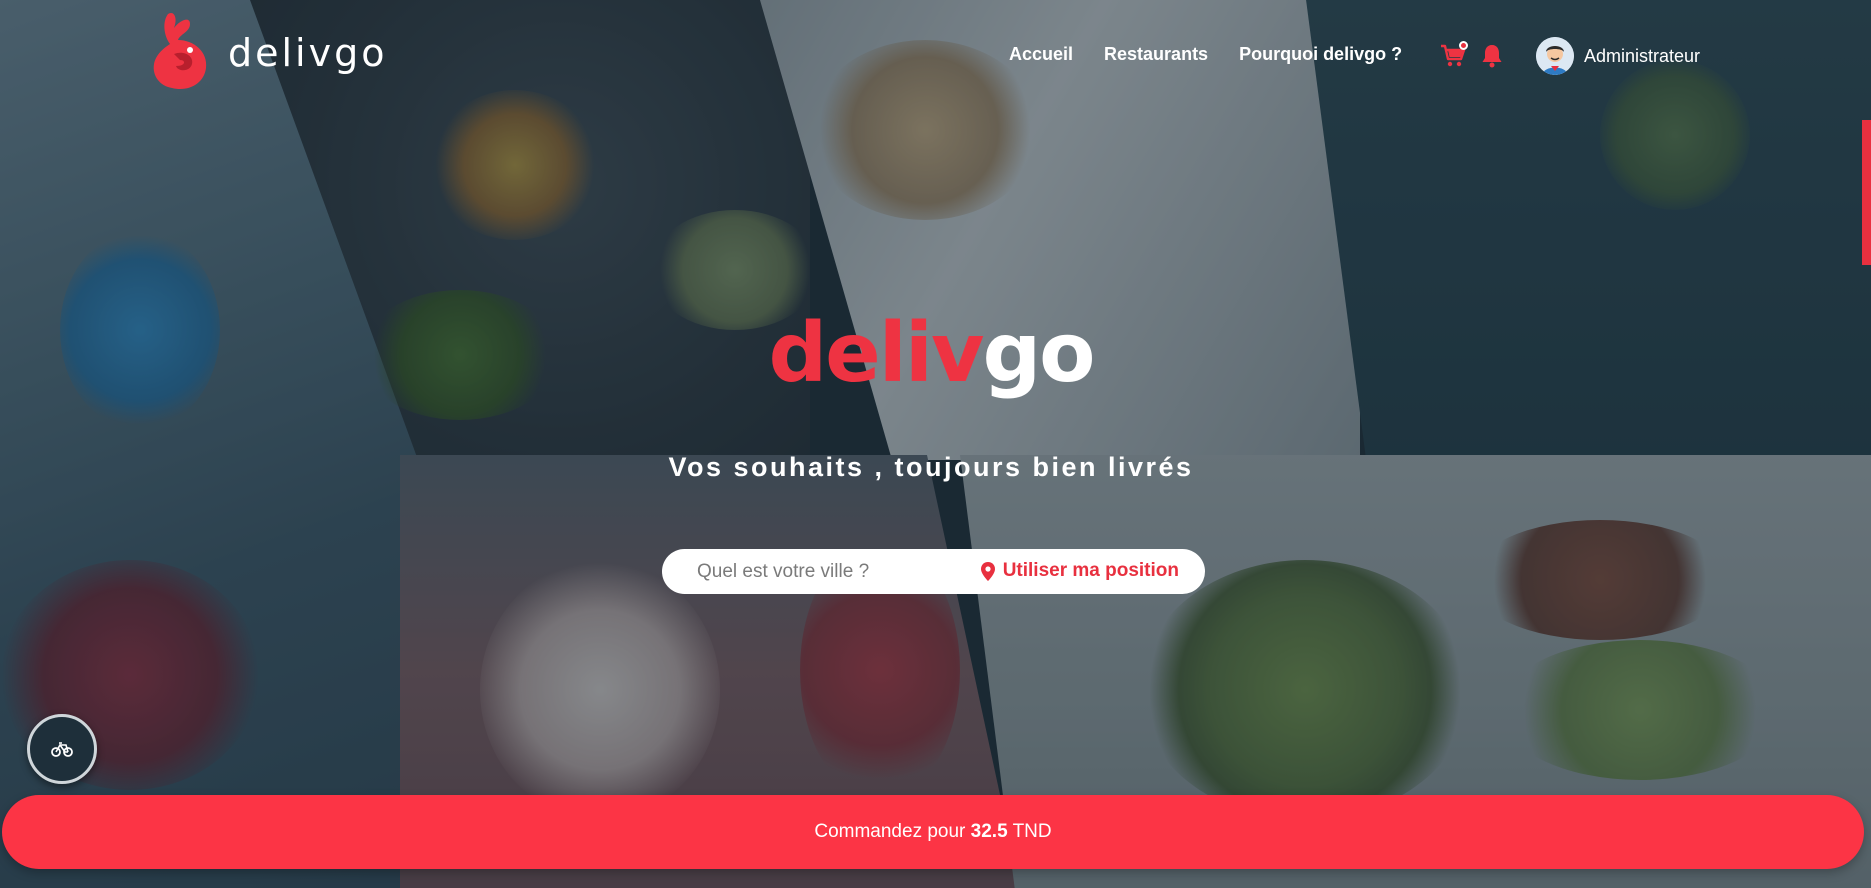  I want to click on delivery-fab, so click(62, 749).